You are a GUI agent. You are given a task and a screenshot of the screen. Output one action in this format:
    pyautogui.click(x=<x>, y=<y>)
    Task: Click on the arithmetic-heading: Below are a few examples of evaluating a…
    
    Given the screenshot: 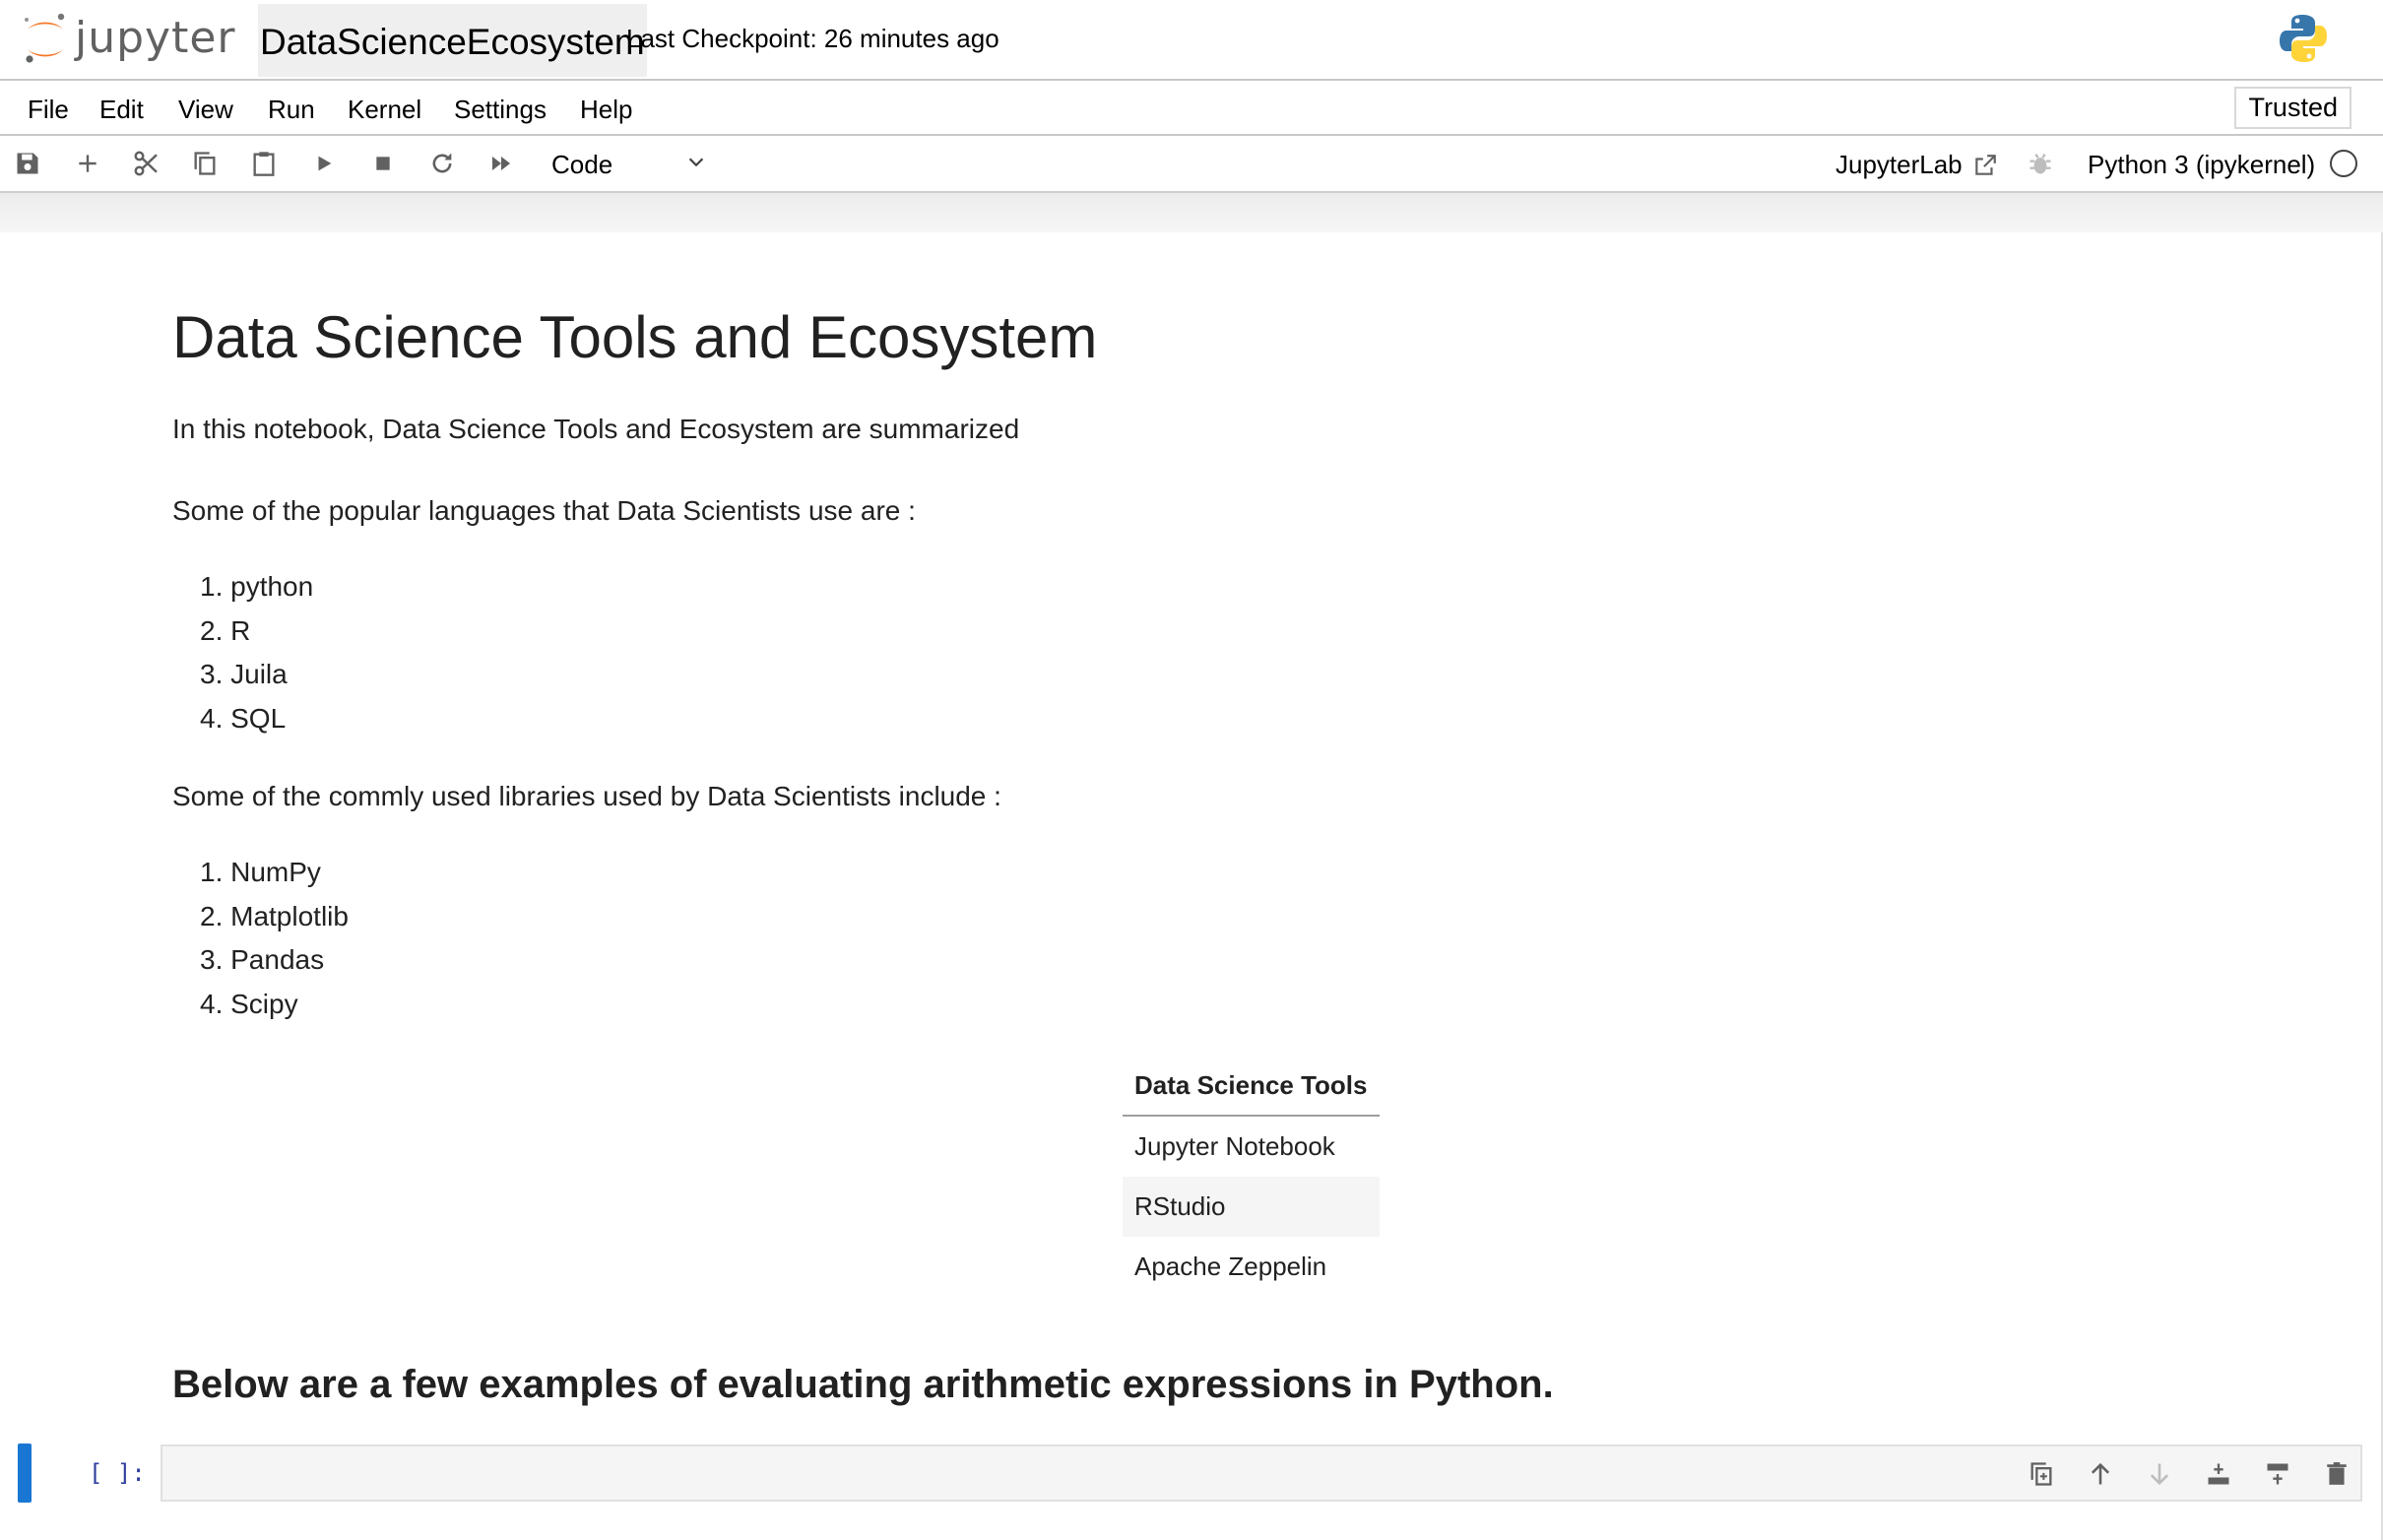 What is the action you would take?
    pyautogui.click(x=863, y=1384)
    